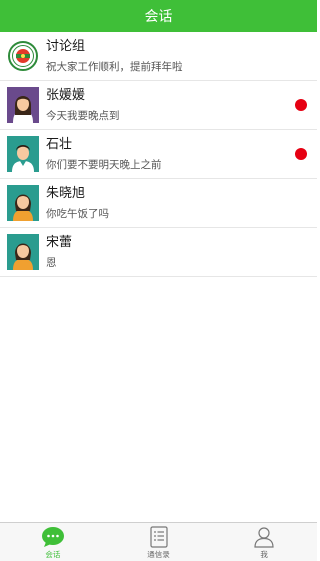  What do you see at coordinates (158, 203) in the screenshot?
I see `conversation-item: 朱晓旭 你吃午饭了吗` at bounding box center [158, 203].